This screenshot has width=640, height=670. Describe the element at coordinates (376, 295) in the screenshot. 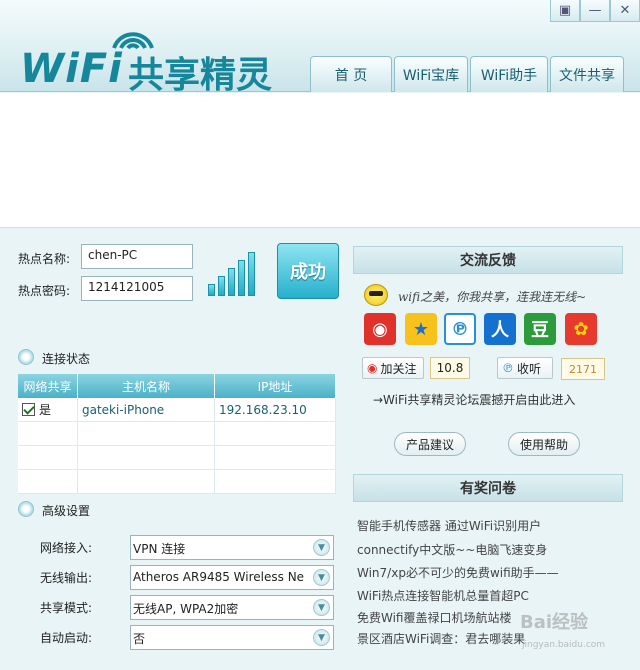

I see `smiley-icon` at that location.